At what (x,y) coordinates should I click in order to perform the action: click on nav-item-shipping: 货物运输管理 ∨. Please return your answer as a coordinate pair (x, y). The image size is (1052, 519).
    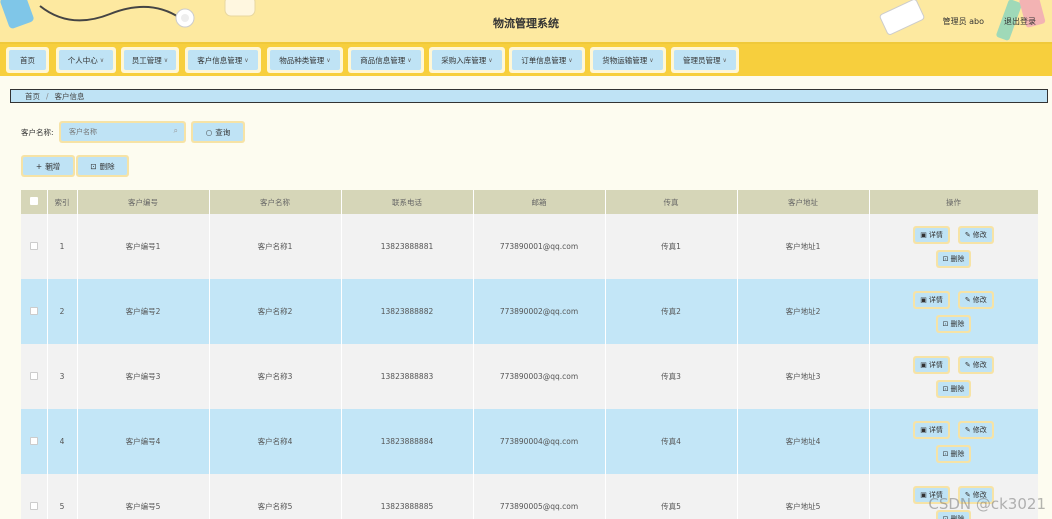
    Looking at the image, I should click on (628, 60).